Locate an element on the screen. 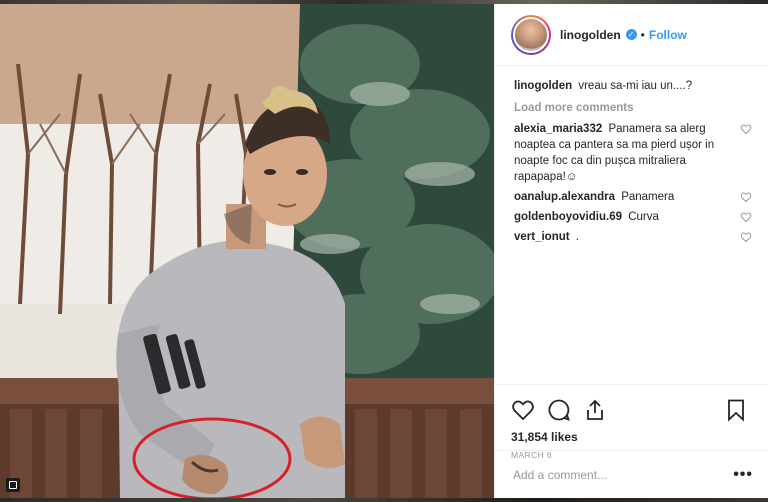  save-button is located at coordinates (738, 410).